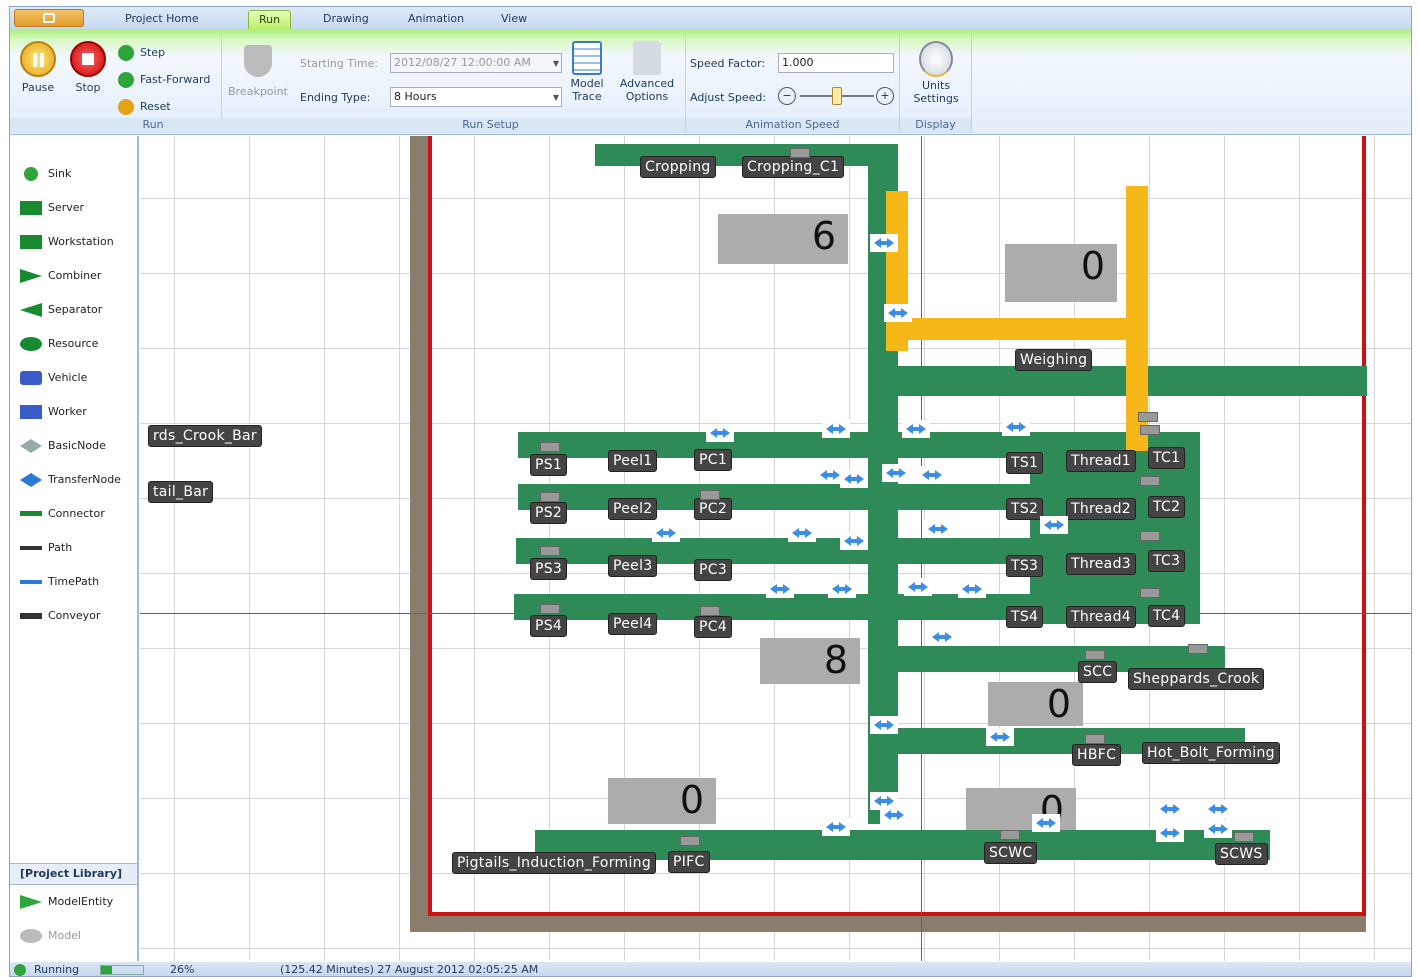 This screenshot has width=1419, height=977. Describe the element at coordinates (1196, 679) in the screenshot. I see `object-label-sheppards-crook: Sheppards_Crook` at that location.